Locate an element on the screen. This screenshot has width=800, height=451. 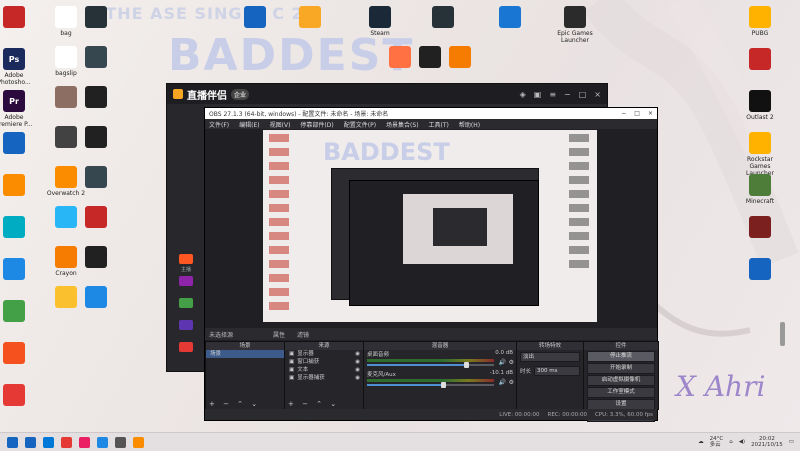
obs-menu-item: 停靠部件(D) is located at coordinates (316, 124).